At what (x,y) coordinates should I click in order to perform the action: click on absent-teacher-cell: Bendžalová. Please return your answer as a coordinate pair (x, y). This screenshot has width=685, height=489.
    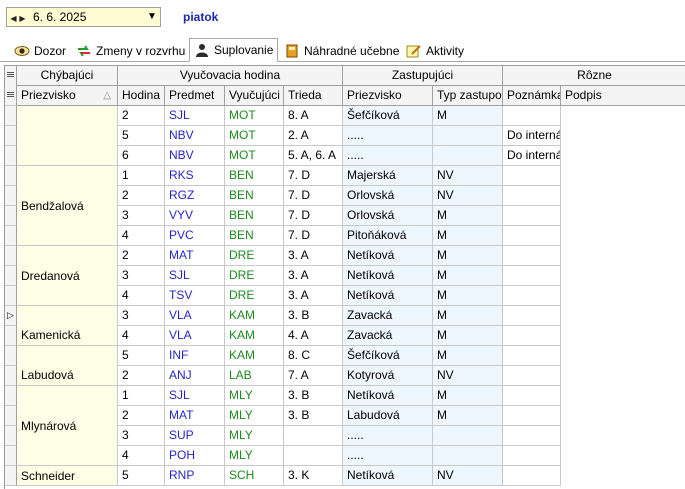
    Looking at the image, I should click on (67, 206).